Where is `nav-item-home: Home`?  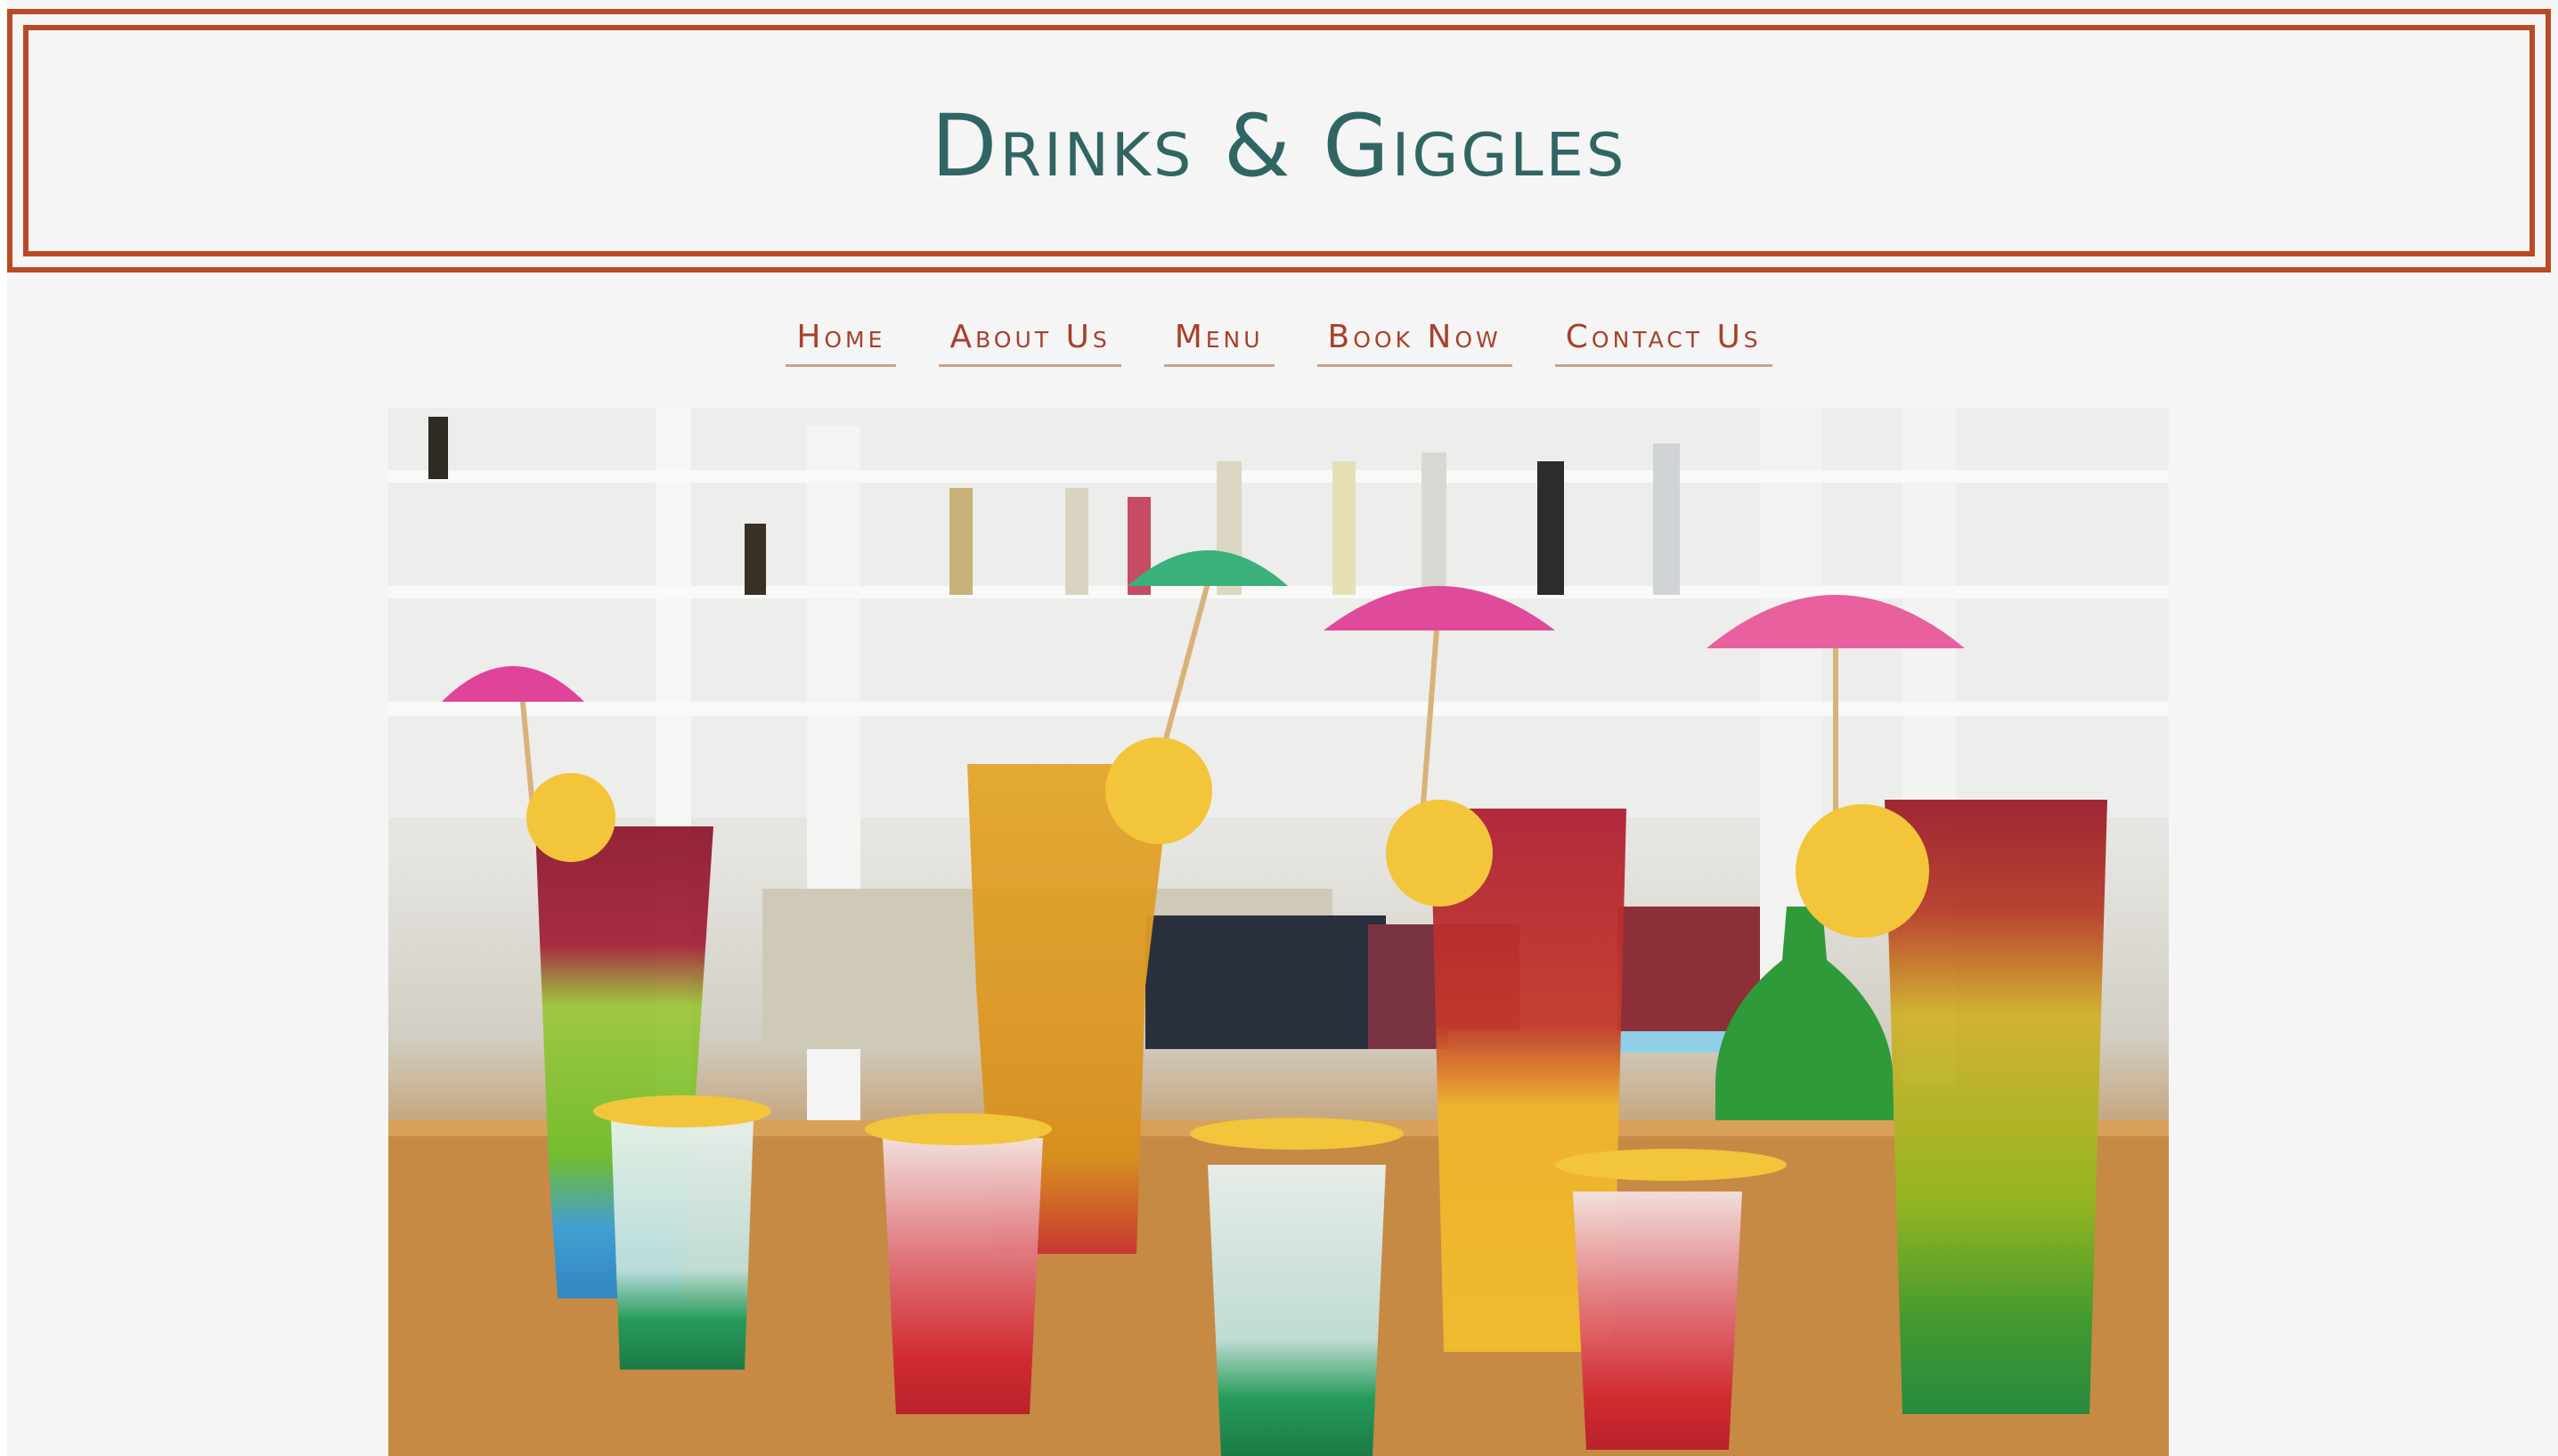
nav-item-home: Home is located at coordinates (841, 340).